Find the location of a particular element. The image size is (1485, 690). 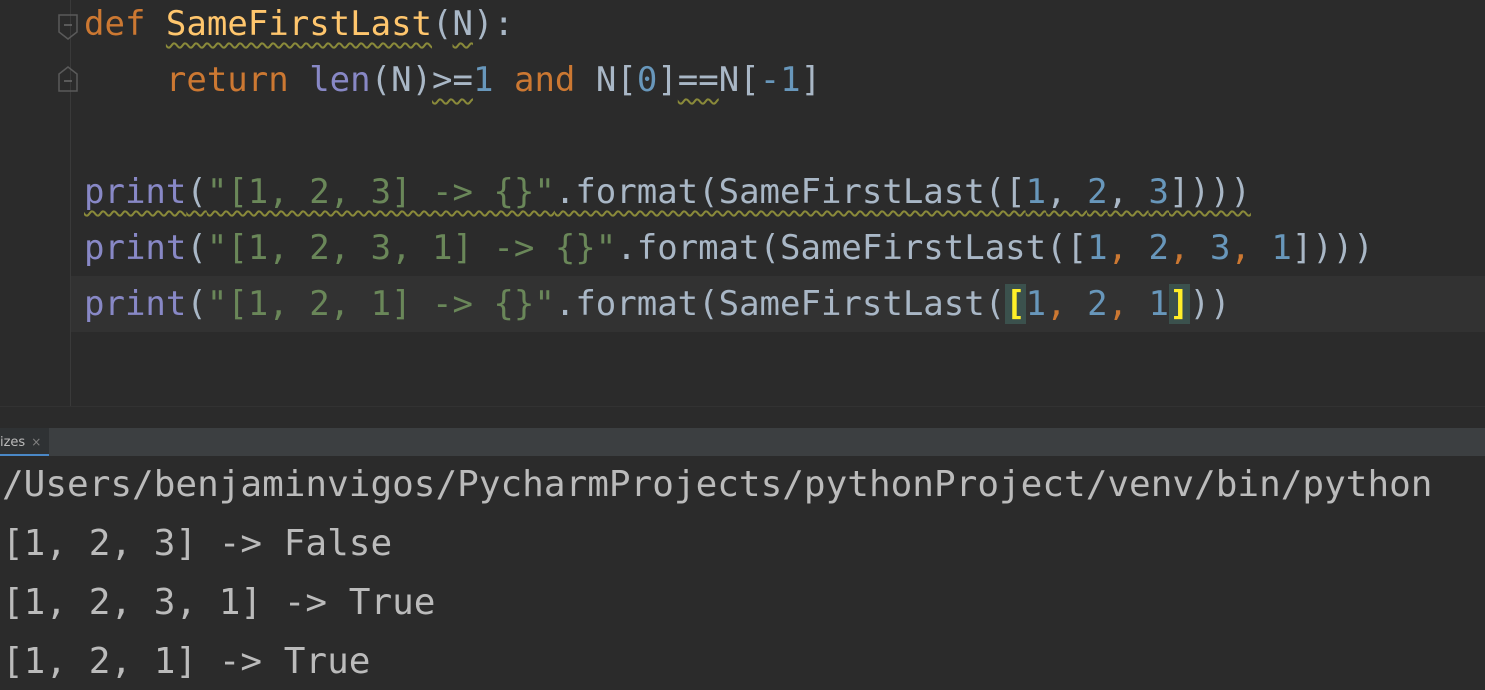

code-token: SameFirstLast is located at coordinates (299, 24).